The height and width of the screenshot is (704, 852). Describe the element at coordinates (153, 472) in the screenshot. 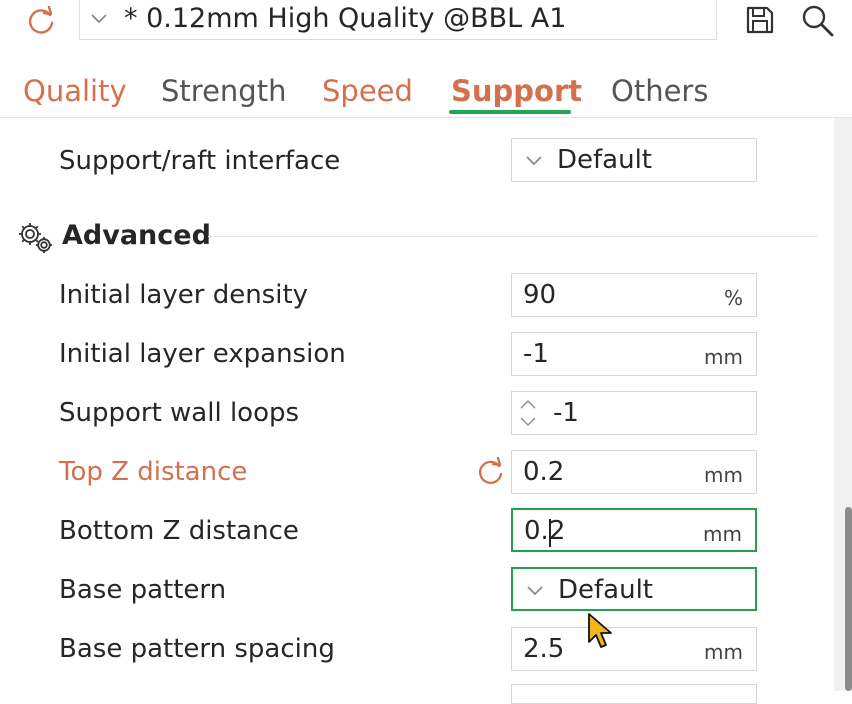

I see `top-z-distance-label: Top Z distance` at that location.